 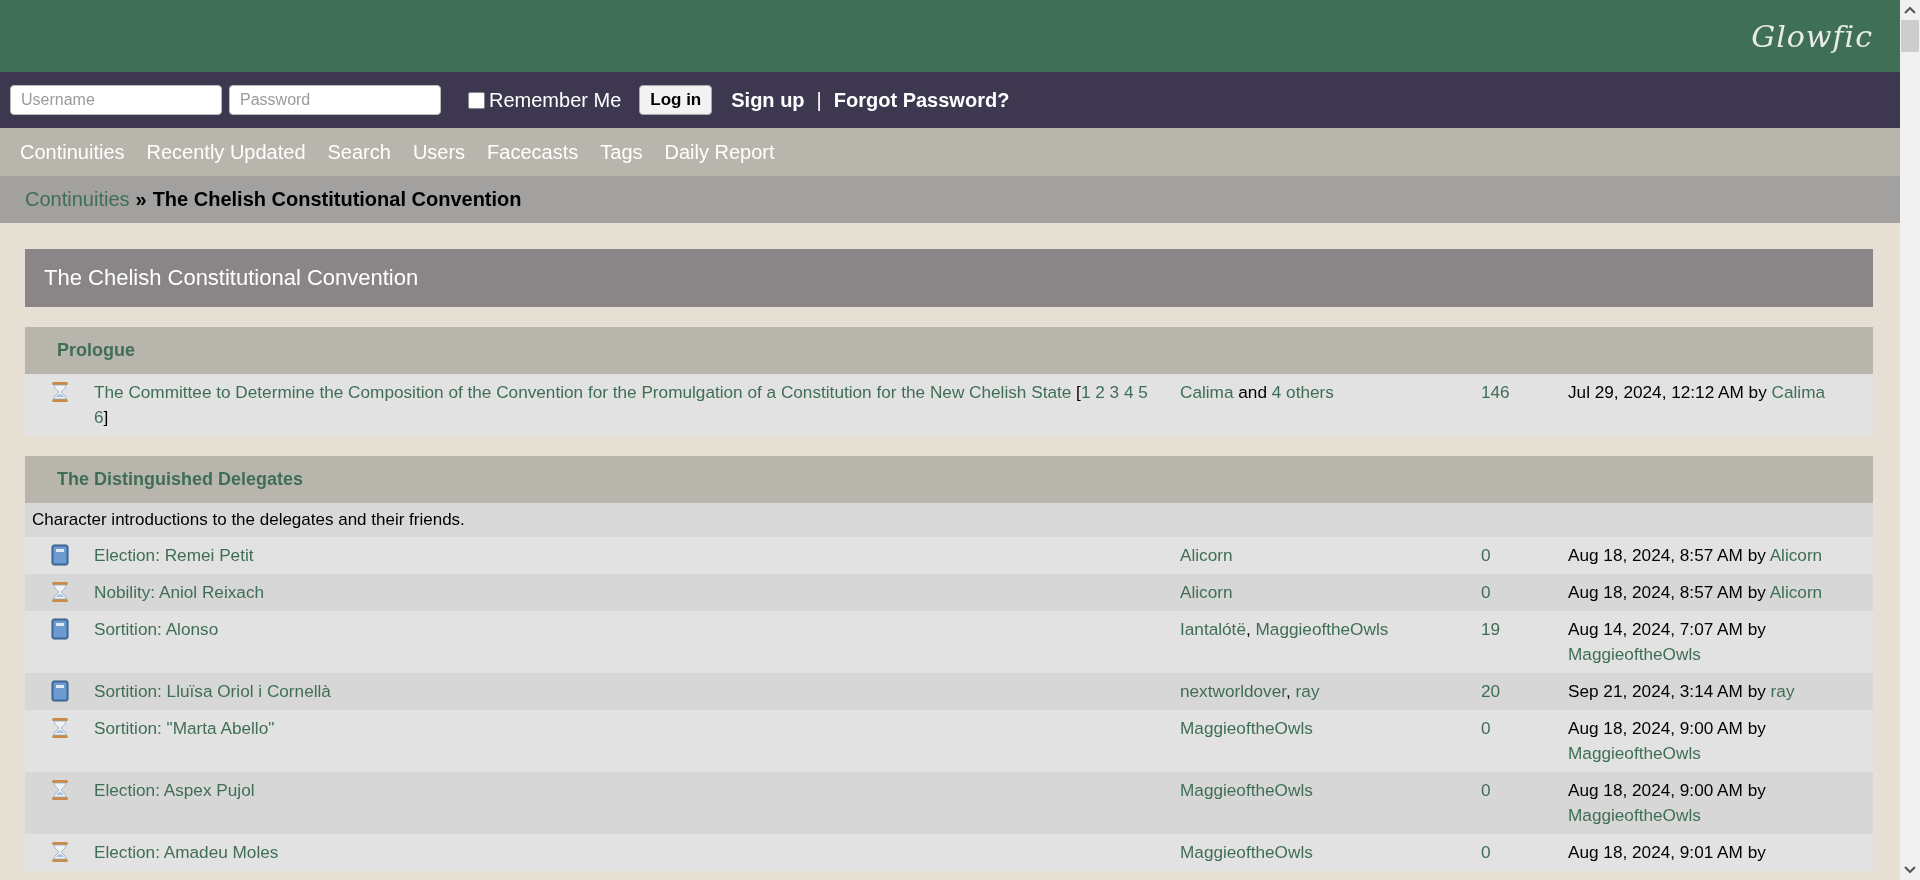 I want to click on author-conjunction: and, so click(x=1252, y=392).